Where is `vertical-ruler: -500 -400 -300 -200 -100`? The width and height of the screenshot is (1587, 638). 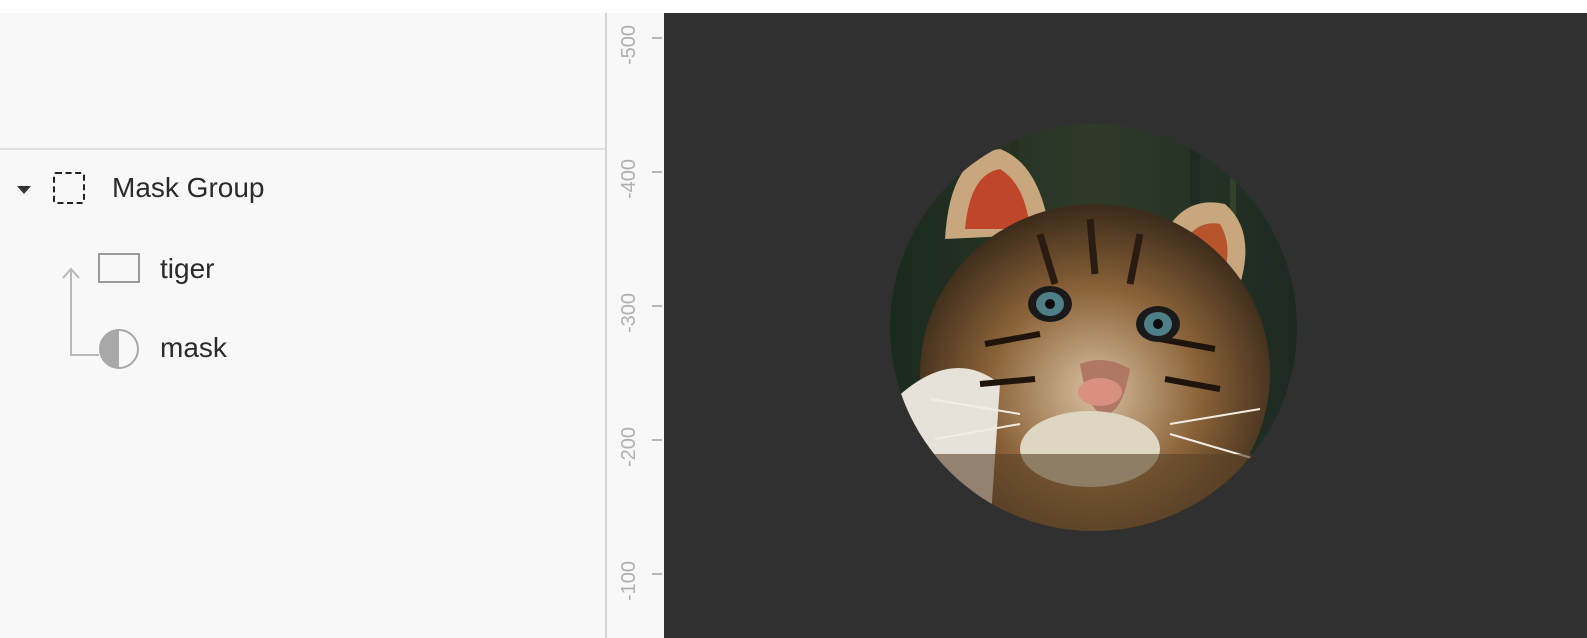
vertical-ruler: -500 -400 -300 -200 -100 is located at coordinates (634, 325).